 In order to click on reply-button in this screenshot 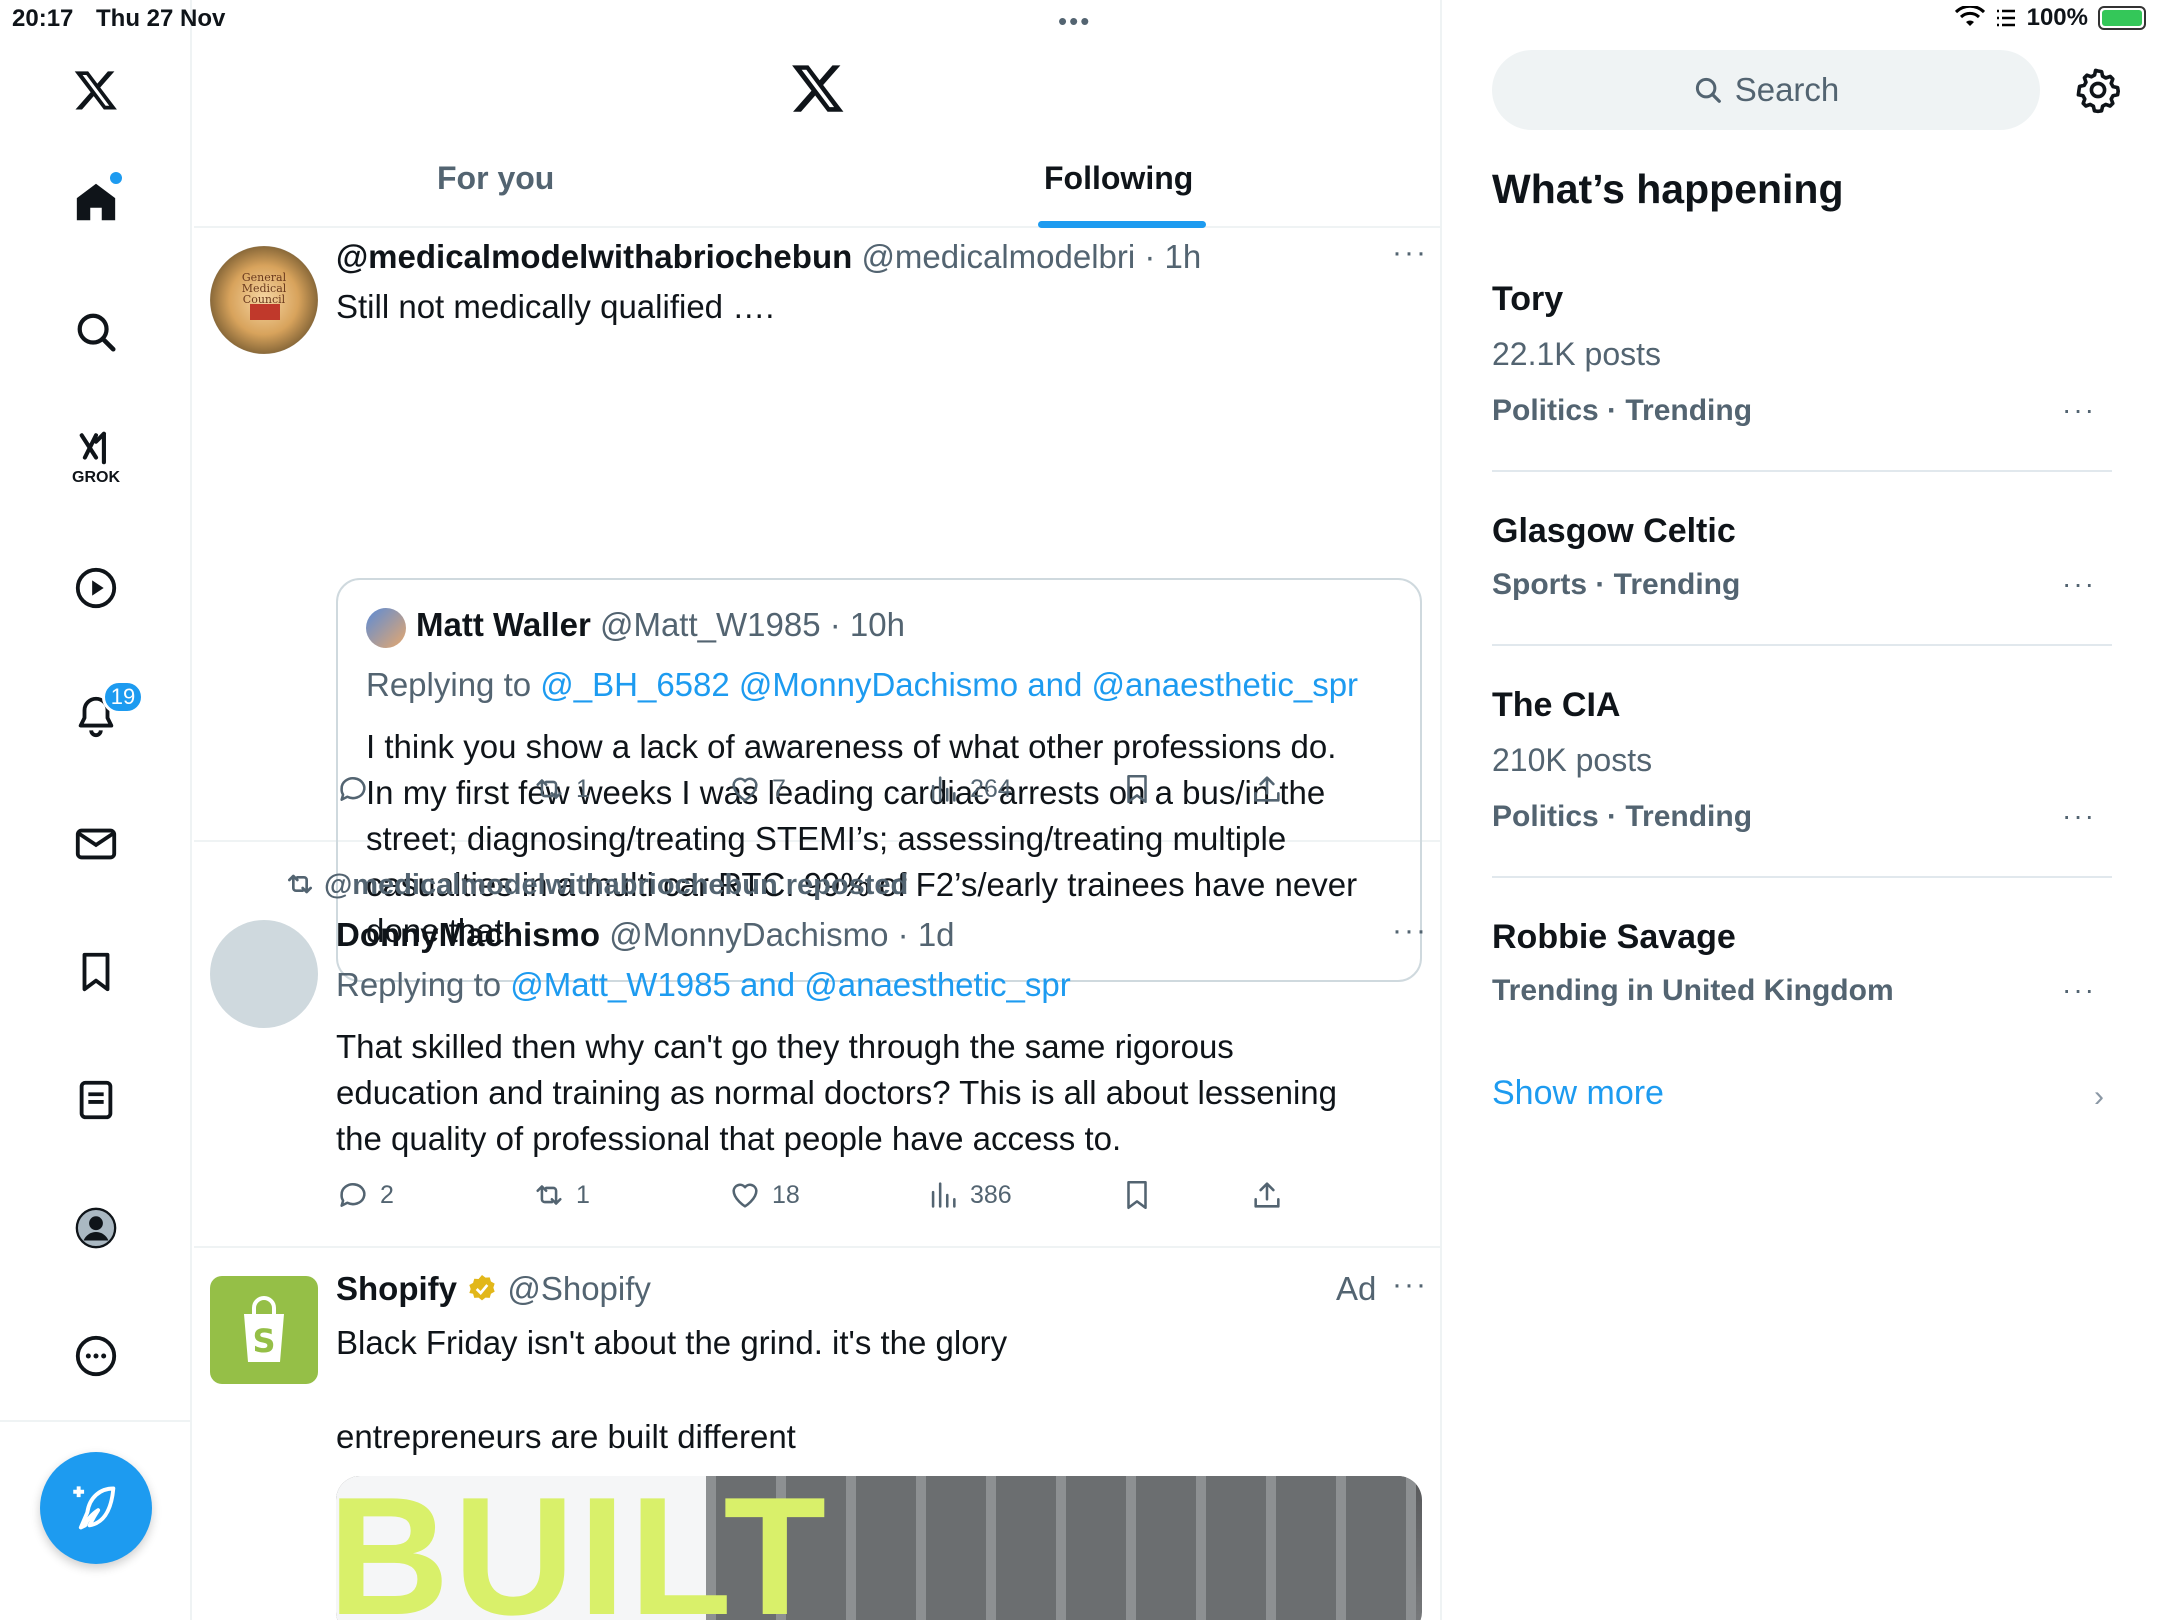, I will do `click(358, 789)`.